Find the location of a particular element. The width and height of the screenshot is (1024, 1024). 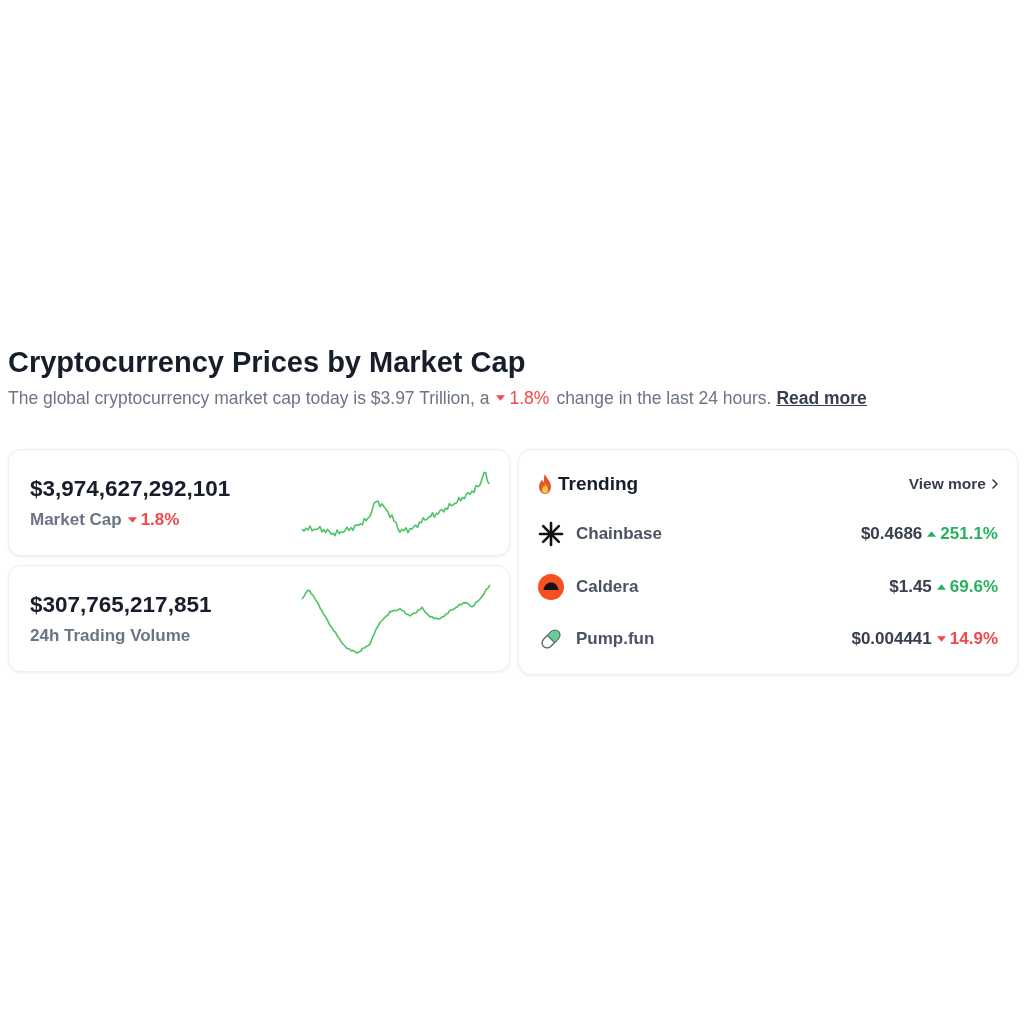

stat-value: $307,765,217,851 is located at coordinates (121, 604).